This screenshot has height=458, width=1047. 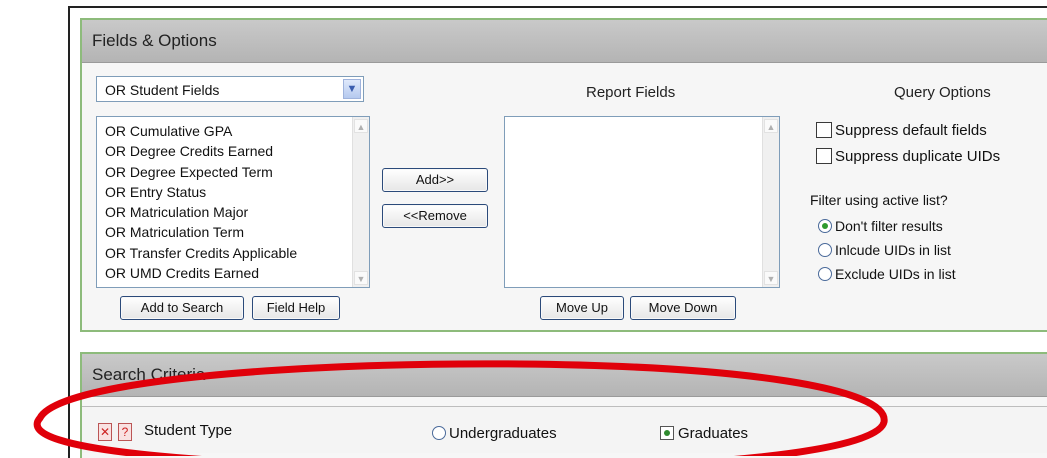 What do you see at coordinates (237, 273) in the screenshot?
I see `list-item: OR UMD Credits Earned` at bounding box center [237, 273].